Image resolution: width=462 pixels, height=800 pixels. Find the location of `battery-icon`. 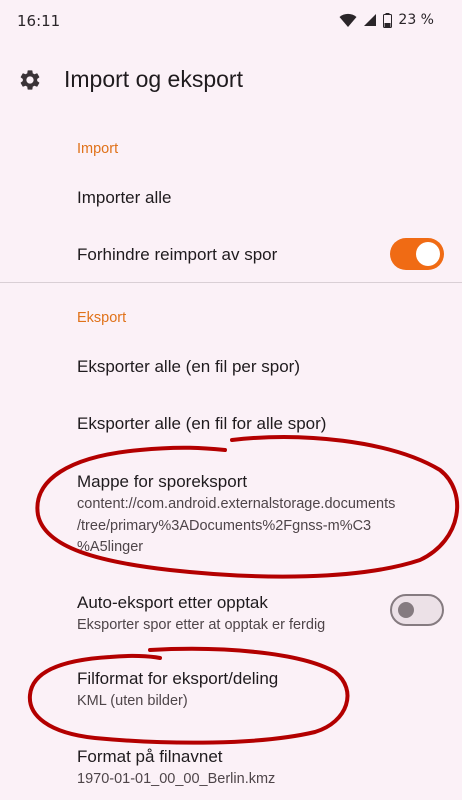

battery-icon is located at coordinates (388, 20).